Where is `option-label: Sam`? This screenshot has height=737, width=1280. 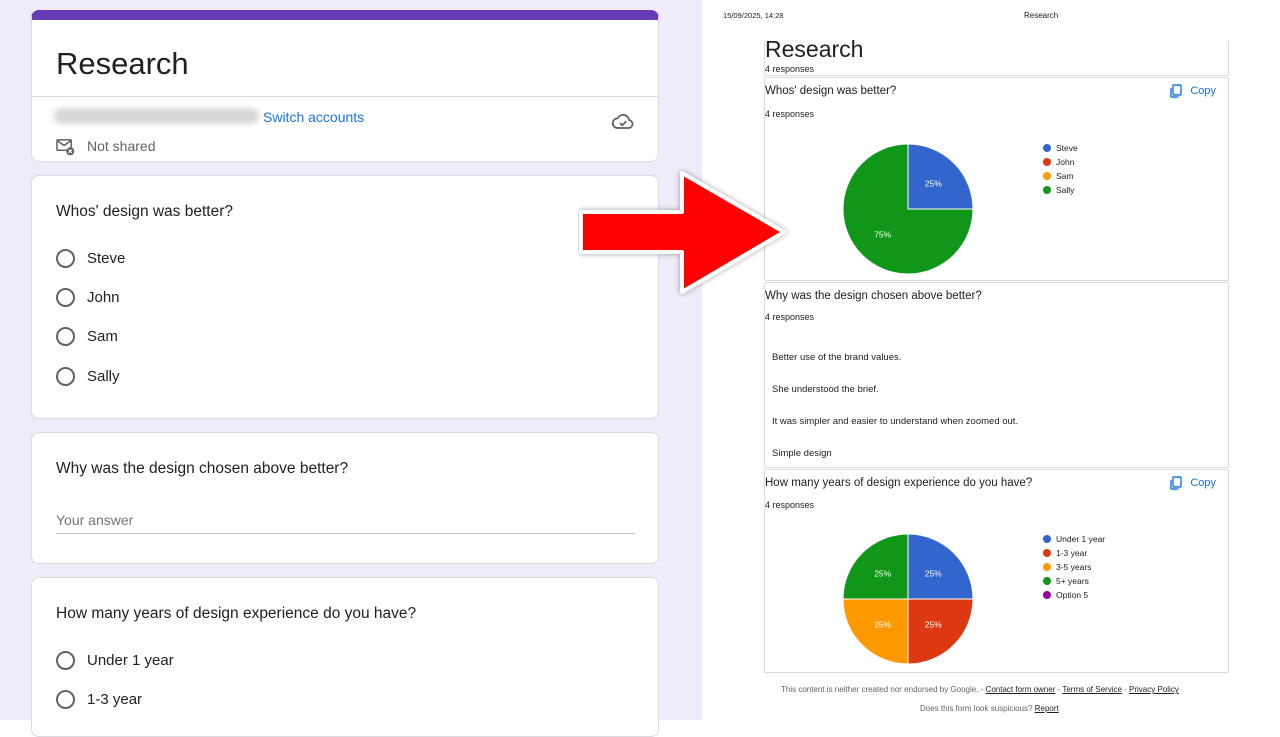 option-label: Sam is located at coordinates (102, 336).